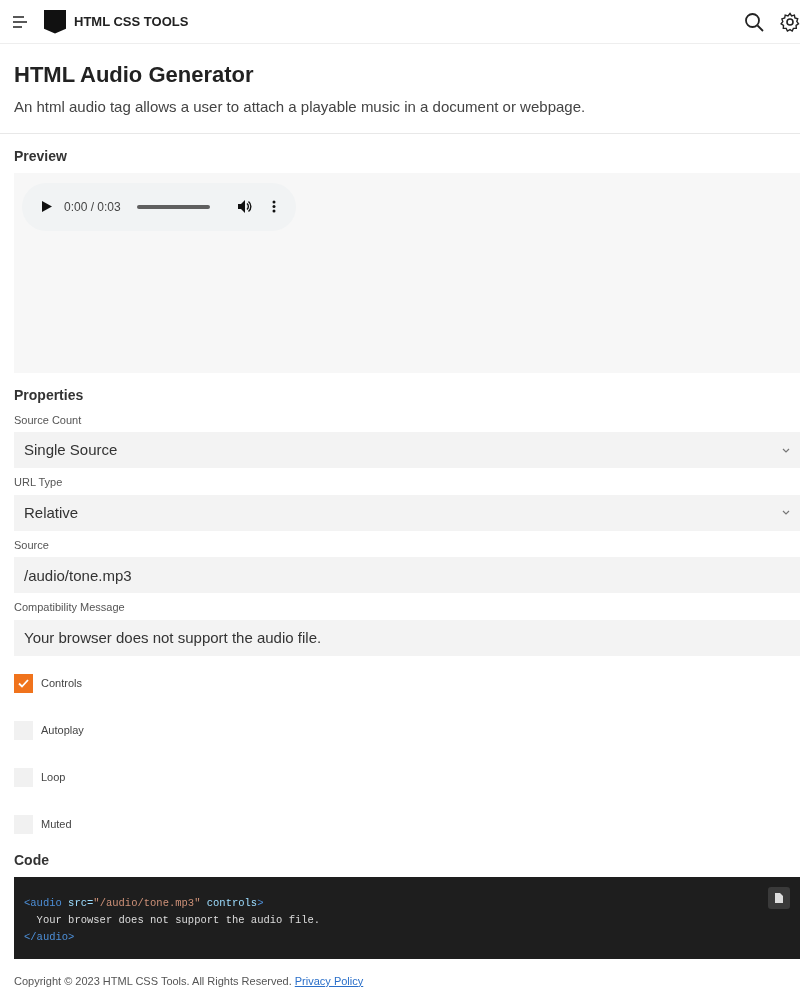  I want to click on field-label: URL Type, so click(39, 483).